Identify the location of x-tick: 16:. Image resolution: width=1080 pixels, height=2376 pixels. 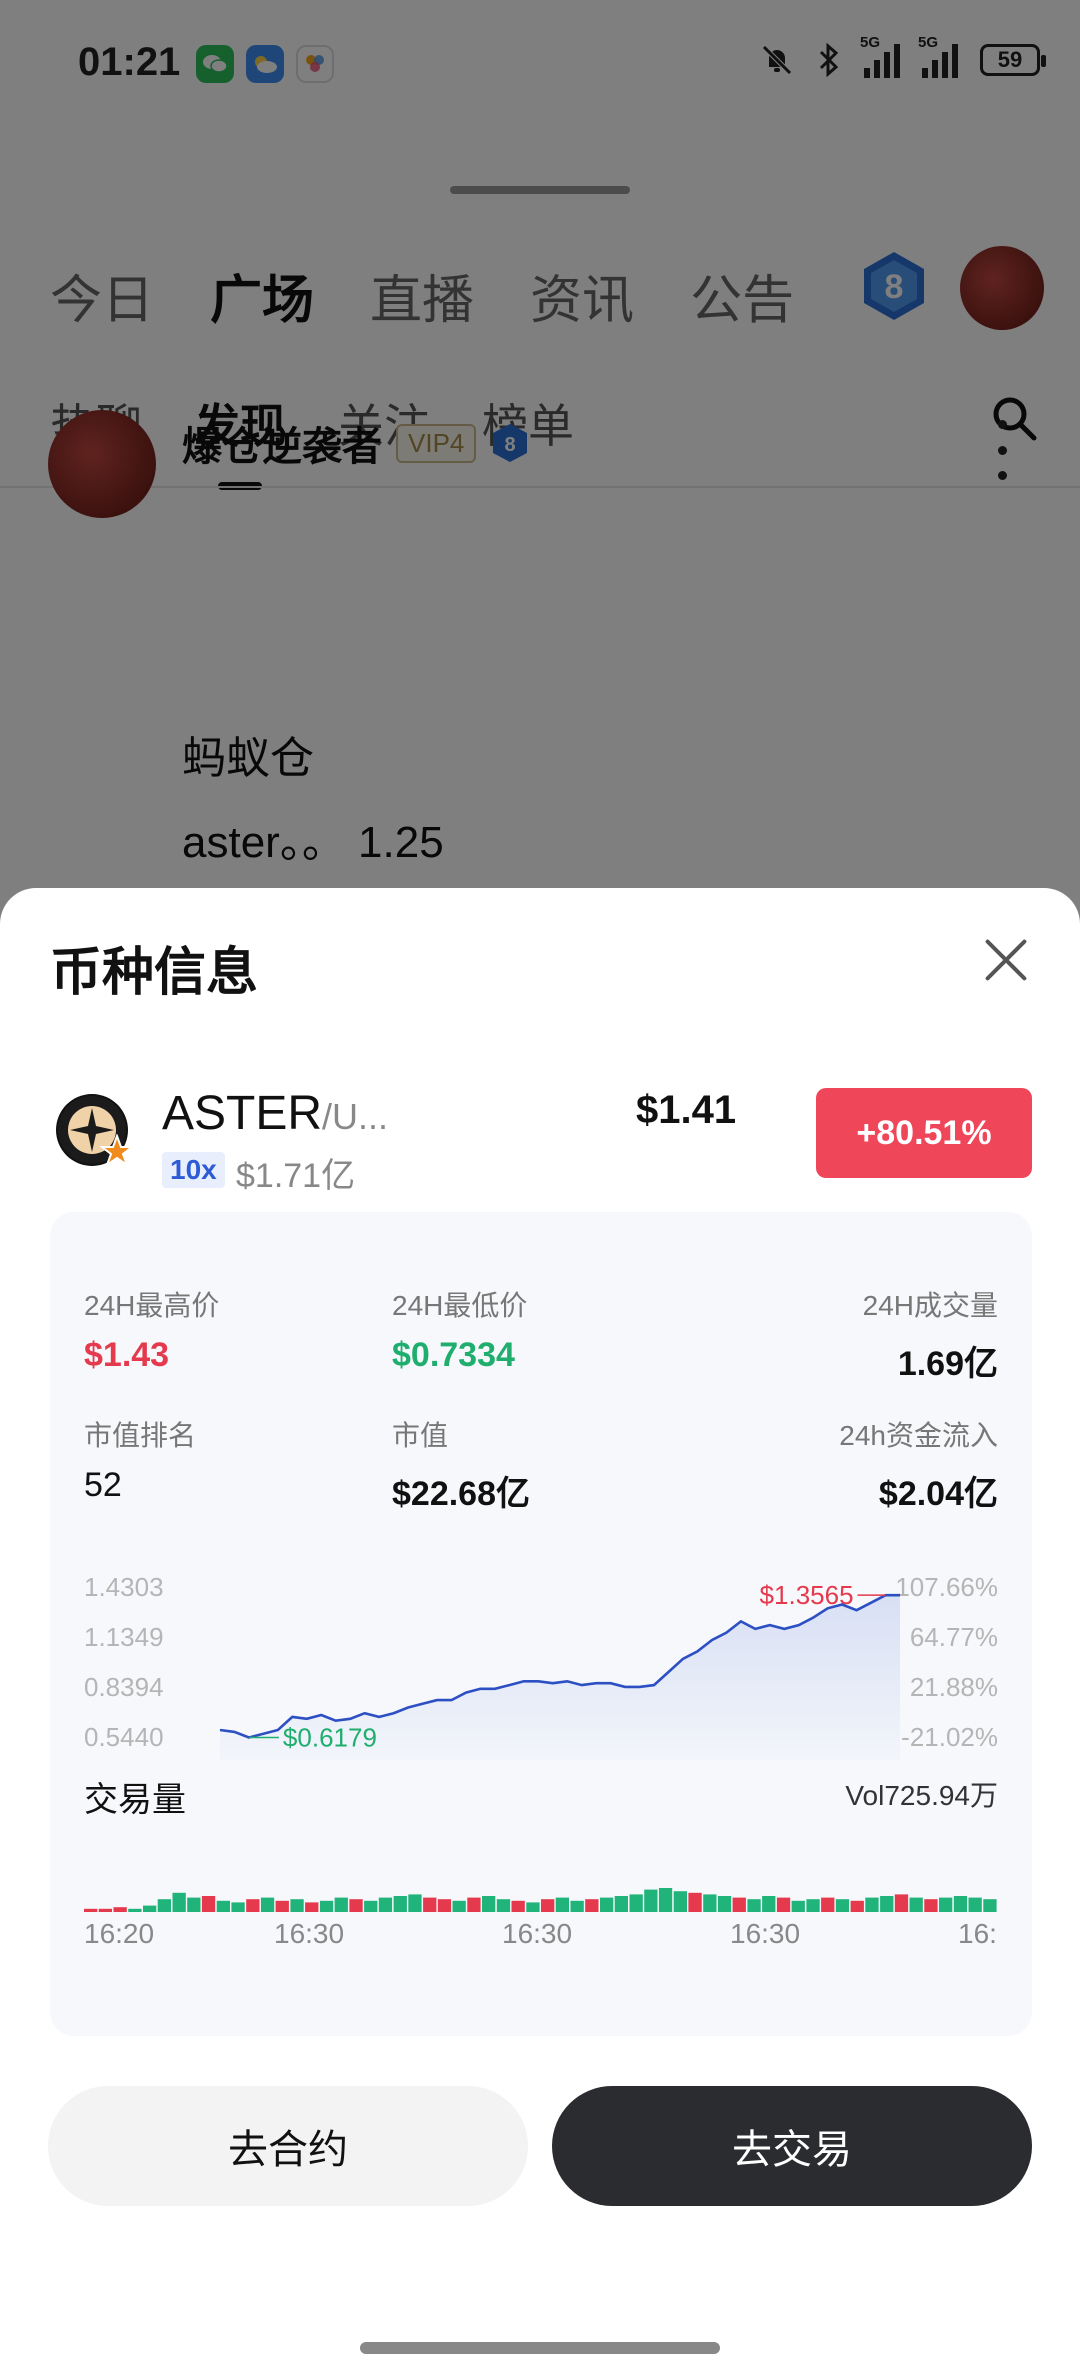
(977, 1933).